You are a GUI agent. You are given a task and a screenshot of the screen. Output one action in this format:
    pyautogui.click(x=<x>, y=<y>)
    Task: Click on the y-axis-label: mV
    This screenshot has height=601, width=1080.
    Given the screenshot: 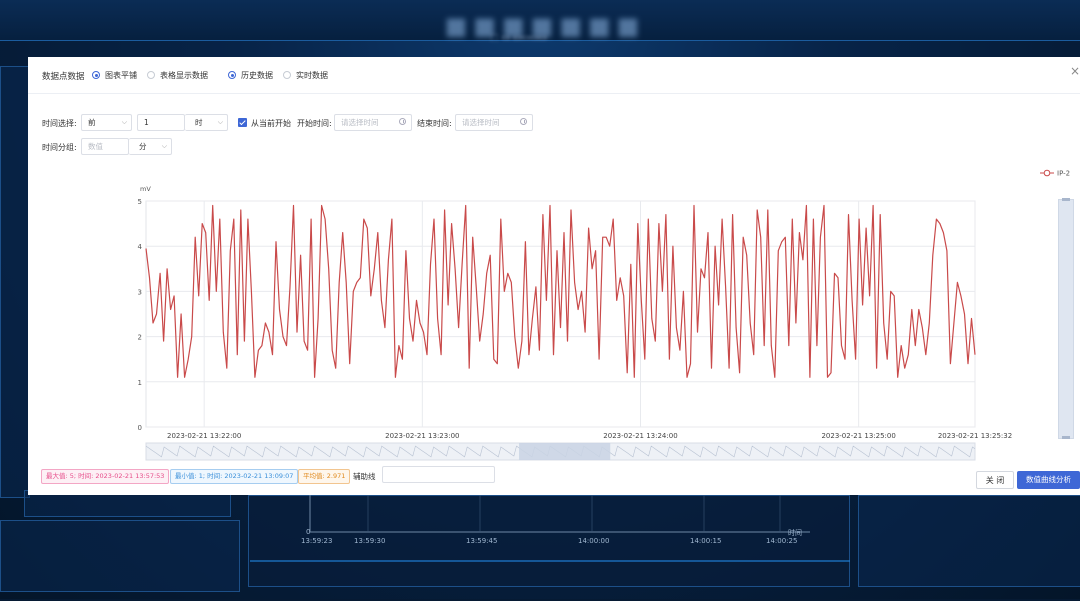 What is the action you would take?
    pyautogui.click(x=145, y=189)
    